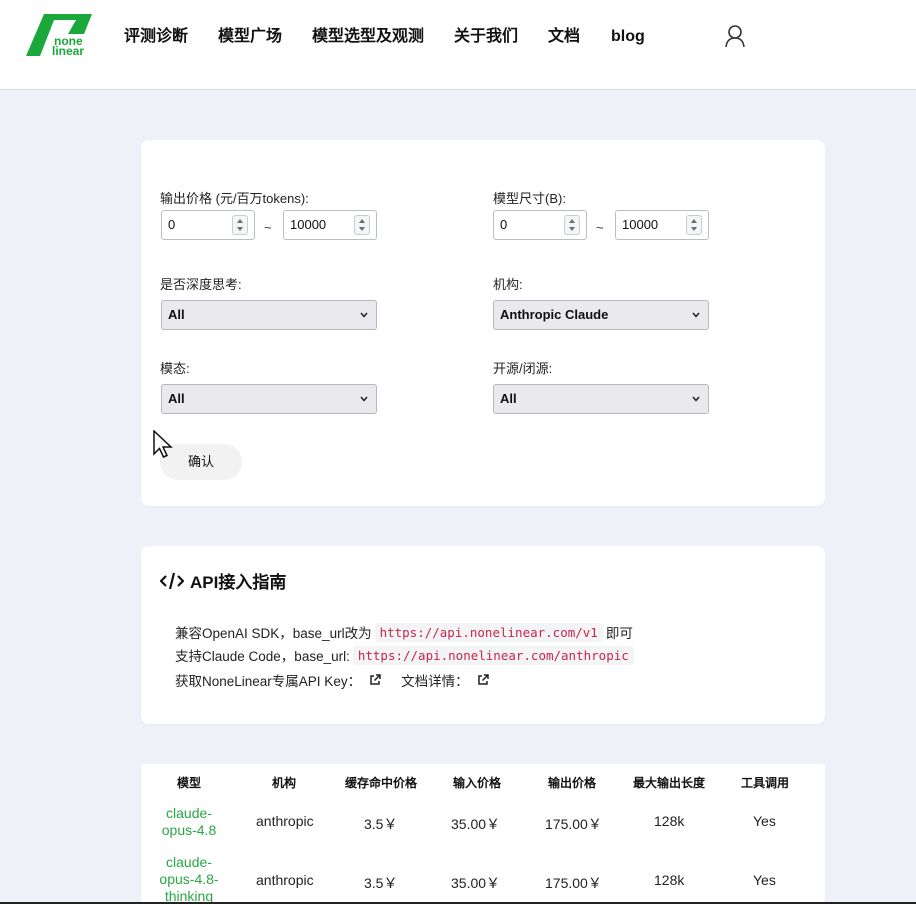 This screenshot has width=916, height=904. What do you see at coordinates (477, 783) in the screenshot?
I see `col-header-input-price: 输入价格` at bounding box center [477, 783].